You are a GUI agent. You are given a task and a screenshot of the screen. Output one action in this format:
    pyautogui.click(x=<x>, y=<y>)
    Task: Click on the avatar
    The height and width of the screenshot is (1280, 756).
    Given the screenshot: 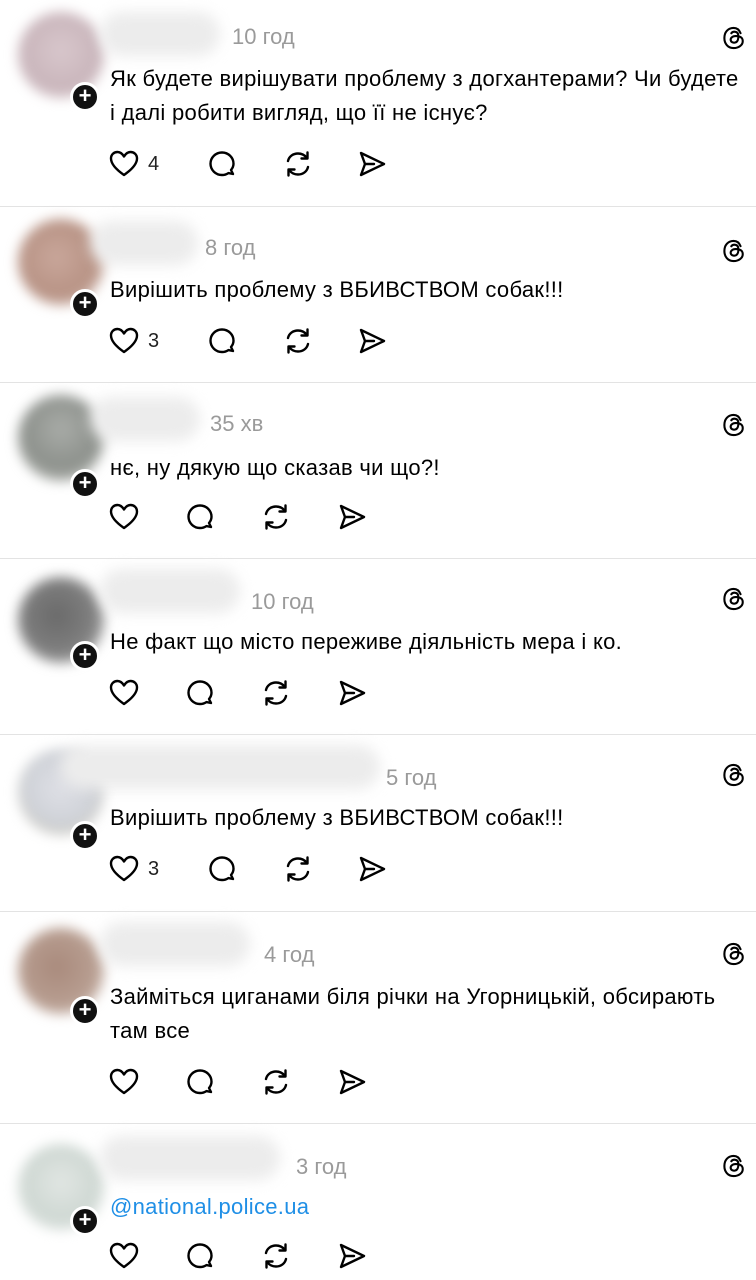 What is the action you would take?
    pyautogui.click(x=61, y=438)
    